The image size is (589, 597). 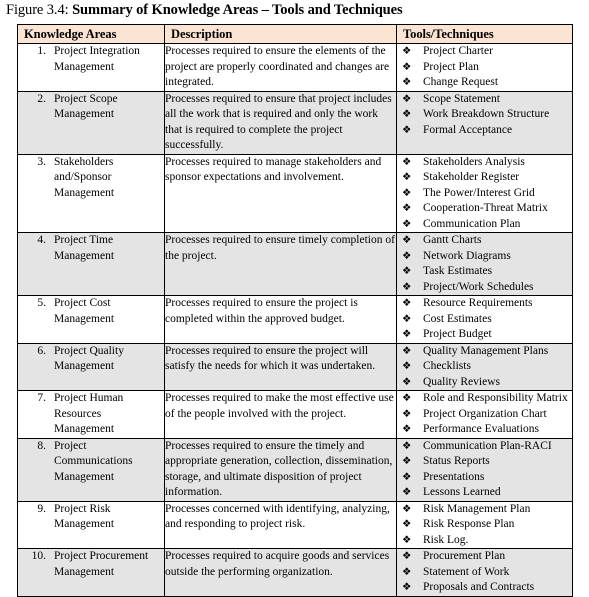 I want to click on list-item: ❖ The Power/Interest Grid, so click(x=484, y=194).